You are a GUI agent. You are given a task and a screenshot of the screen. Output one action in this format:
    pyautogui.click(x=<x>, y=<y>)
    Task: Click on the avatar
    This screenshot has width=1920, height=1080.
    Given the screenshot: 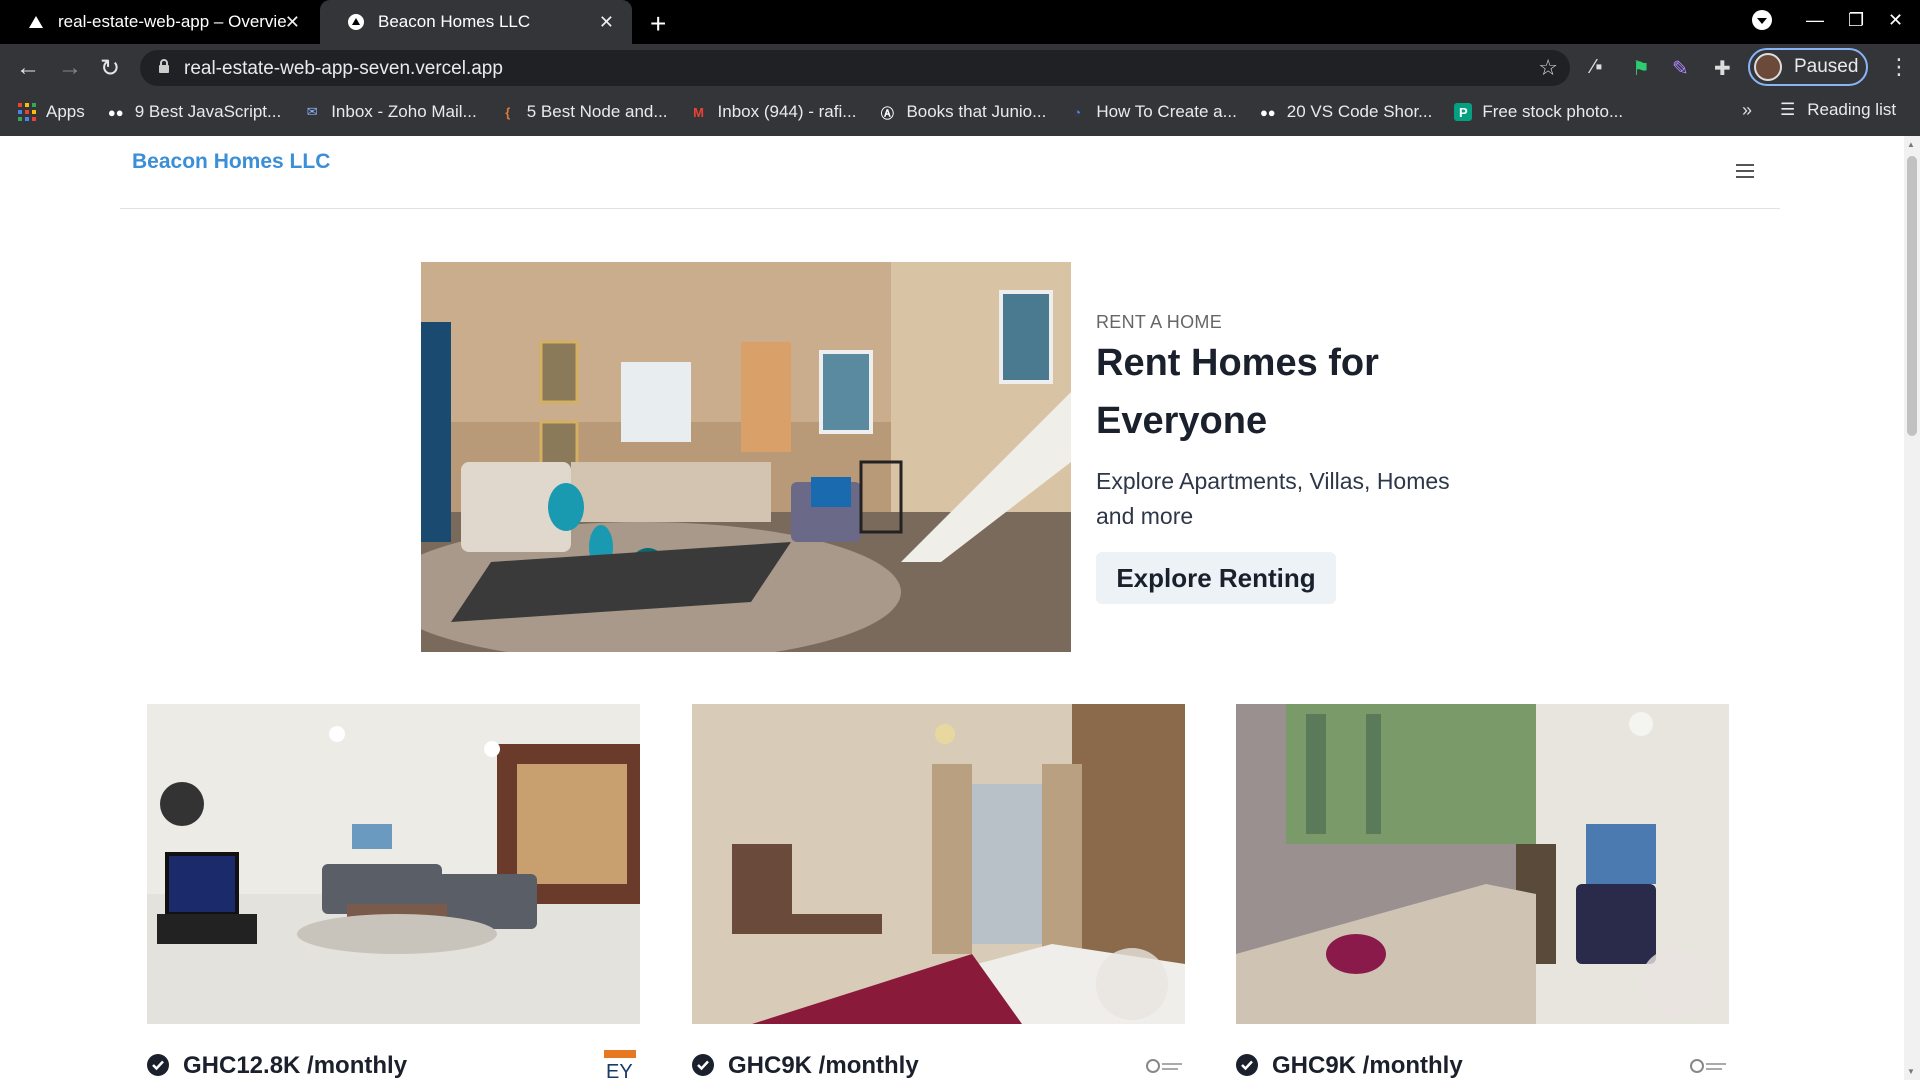 What is the action you would take?
    pyautogui.click(x=1768, y=67)
    